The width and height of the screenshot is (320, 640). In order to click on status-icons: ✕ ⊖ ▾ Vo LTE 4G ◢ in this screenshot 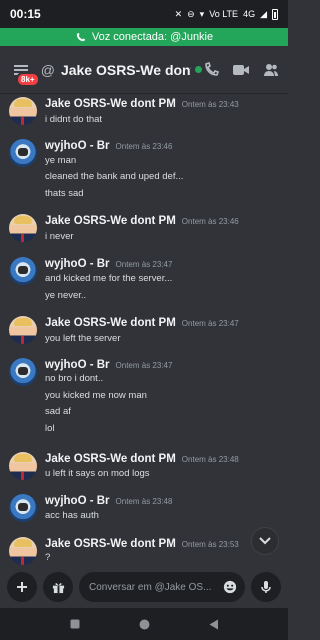, I will do `click(226, 14)`.